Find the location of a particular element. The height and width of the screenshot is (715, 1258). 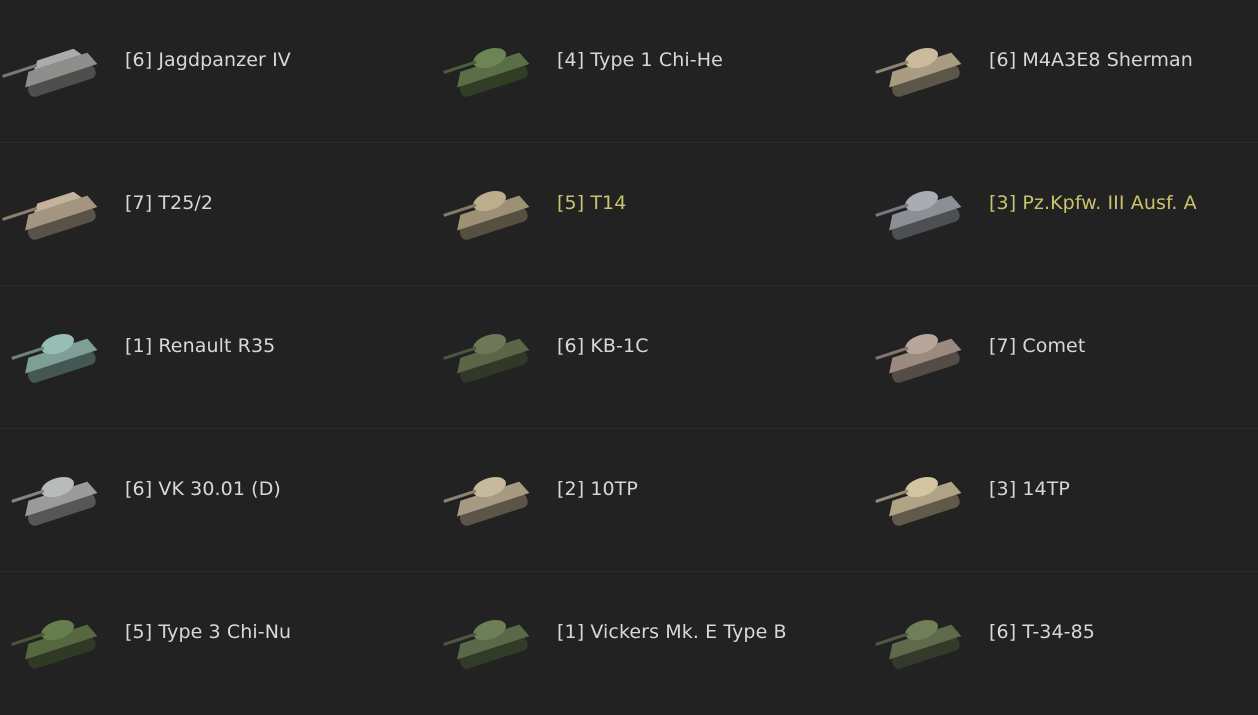

tank-name: [1] Vickers Mk. E Type B is located at coordinates (672, 632).